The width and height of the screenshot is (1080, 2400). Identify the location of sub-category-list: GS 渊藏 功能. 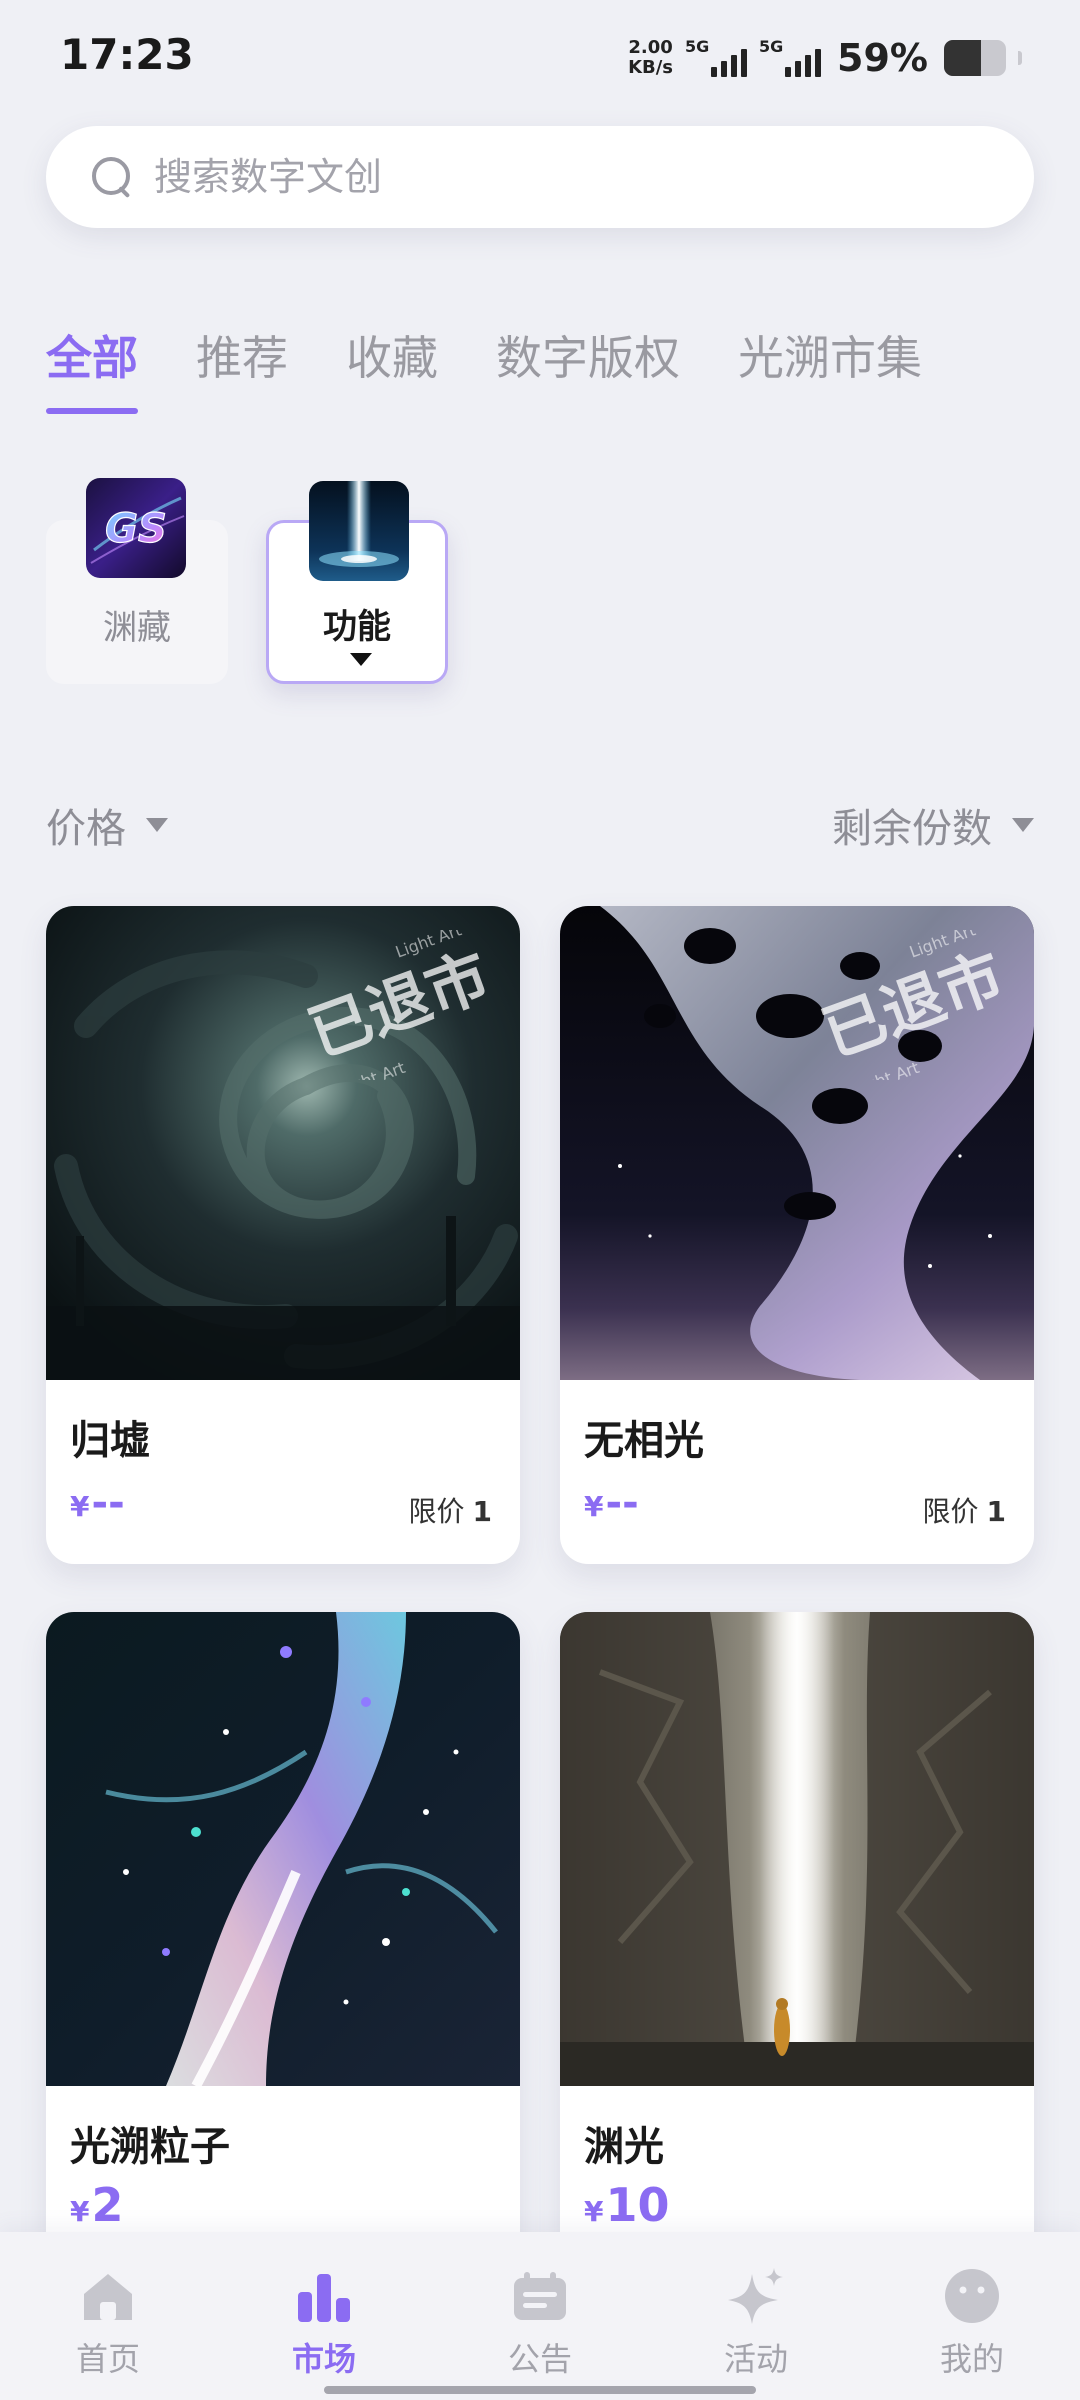
(296, 583).